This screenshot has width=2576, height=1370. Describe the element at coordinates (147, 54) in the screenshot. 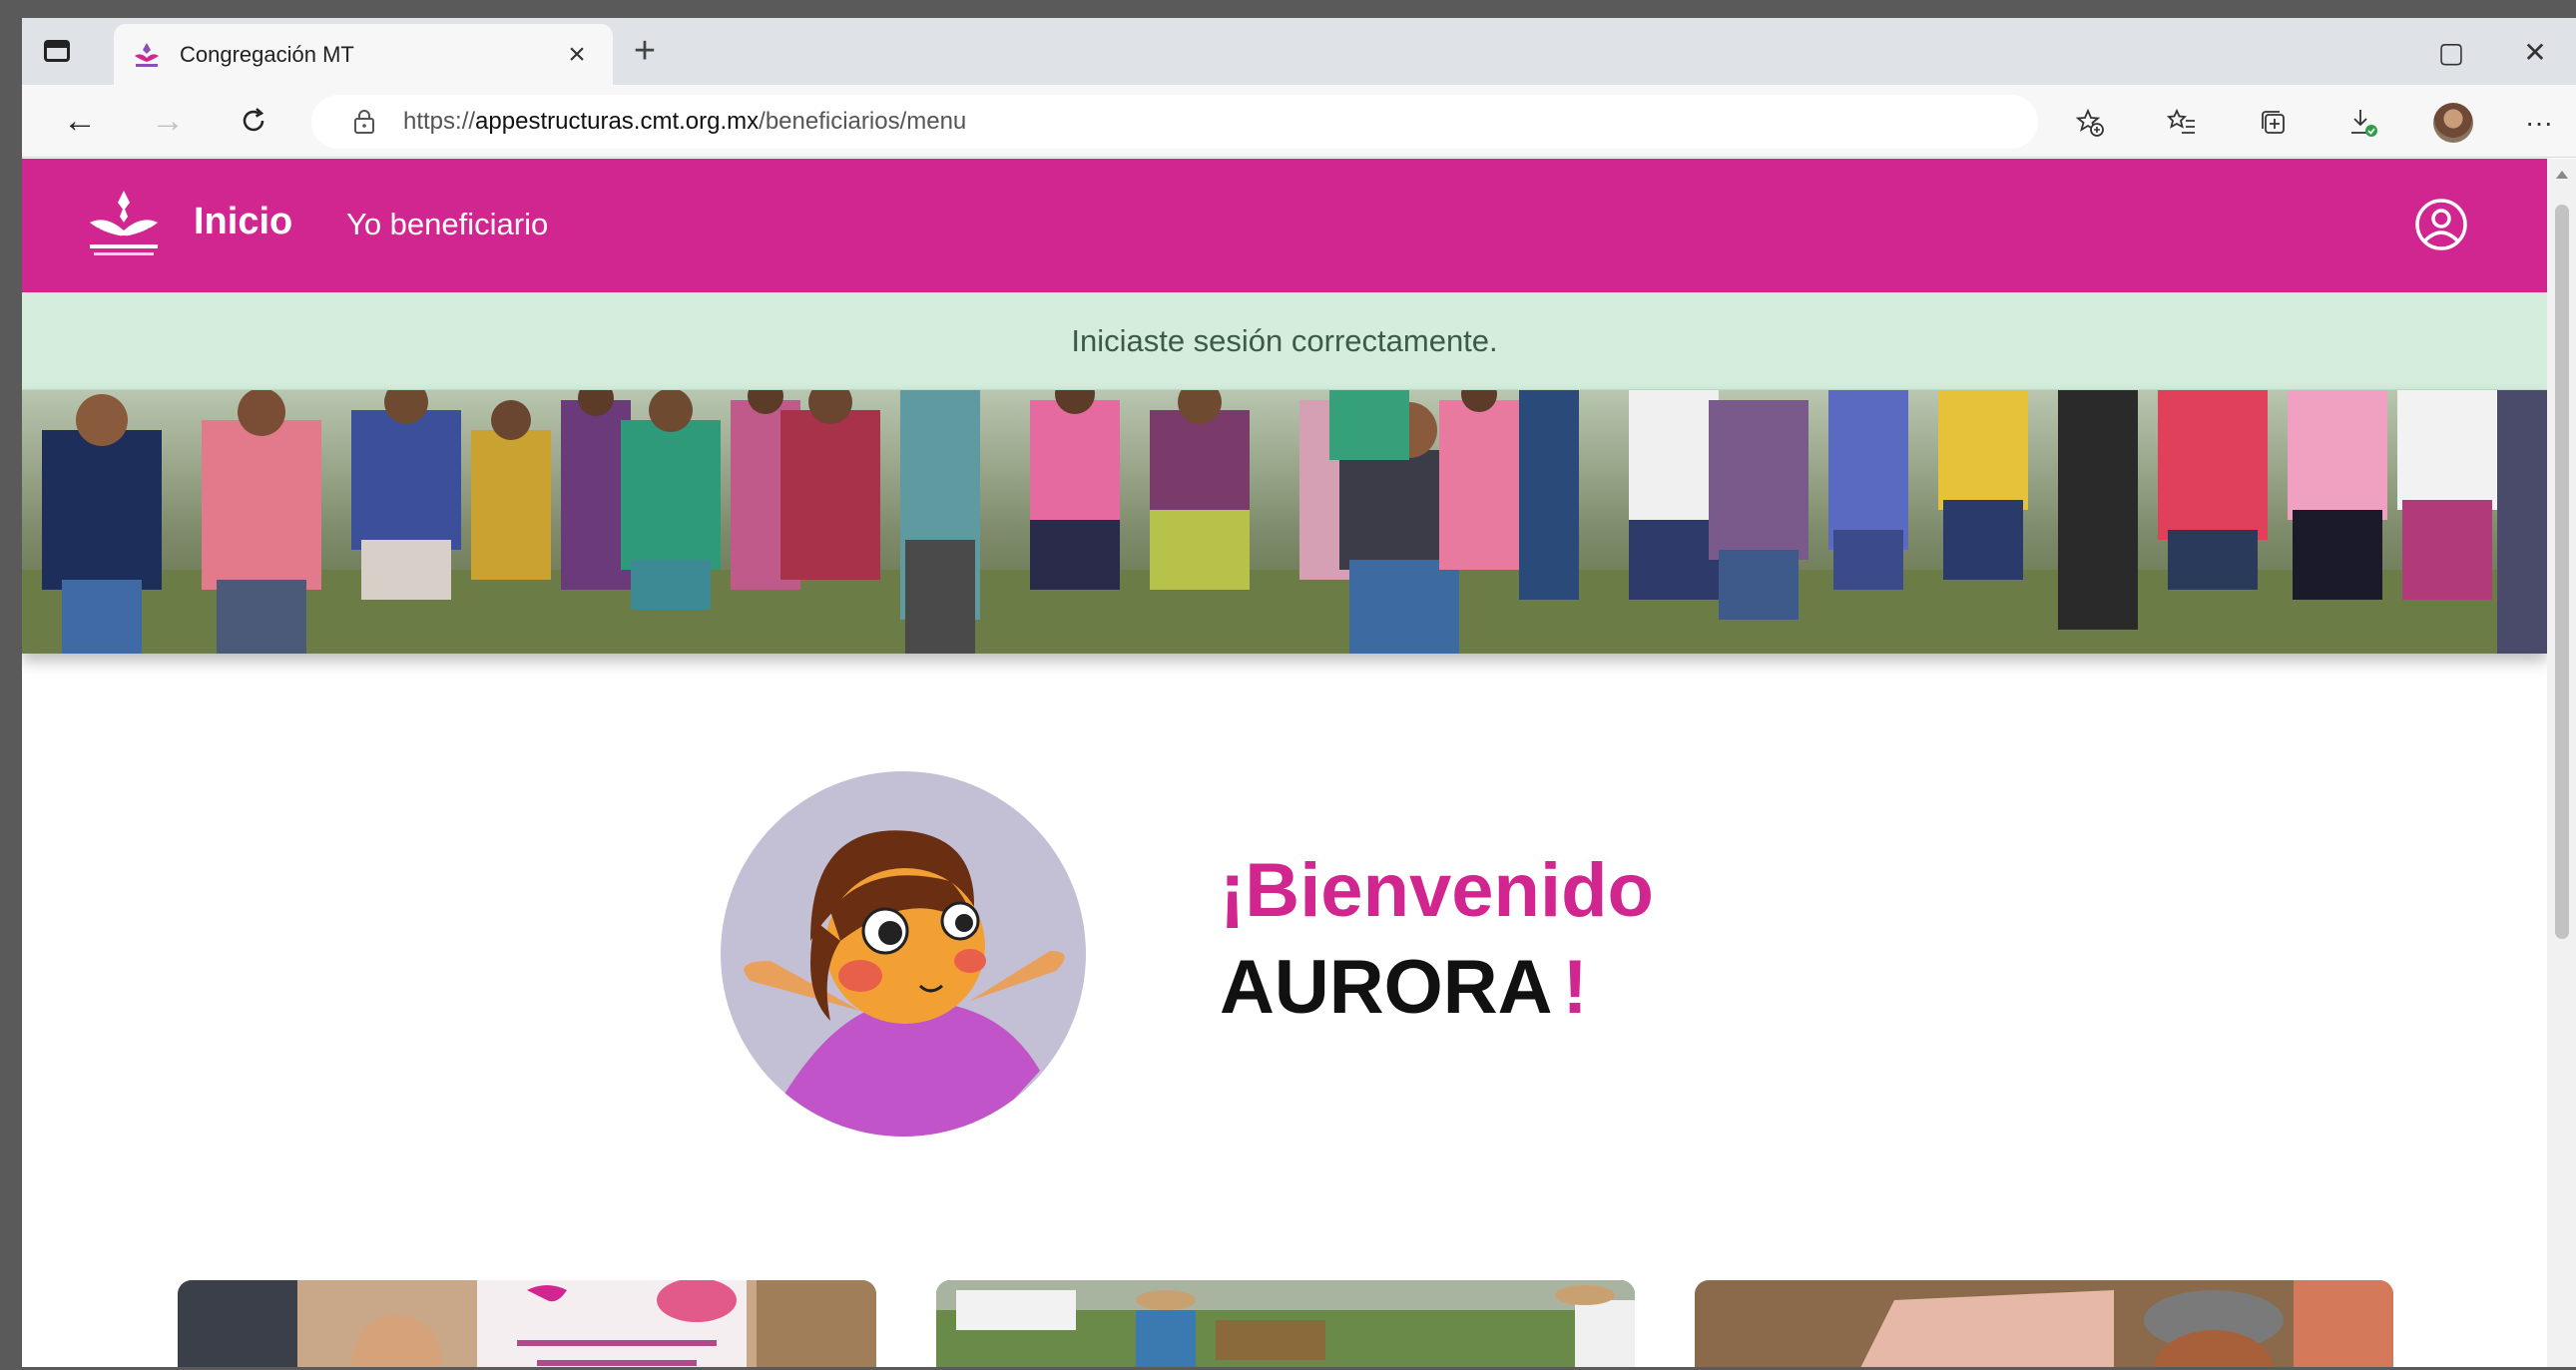

I see `congregation-favicon-icon` at that location.